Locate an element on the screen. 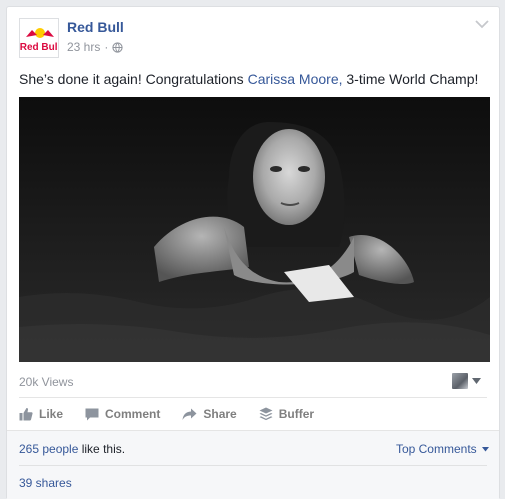 Image resolution: width=505 pixels, height=499 pixels. like-button: Like is located at coordinates (41, 414).